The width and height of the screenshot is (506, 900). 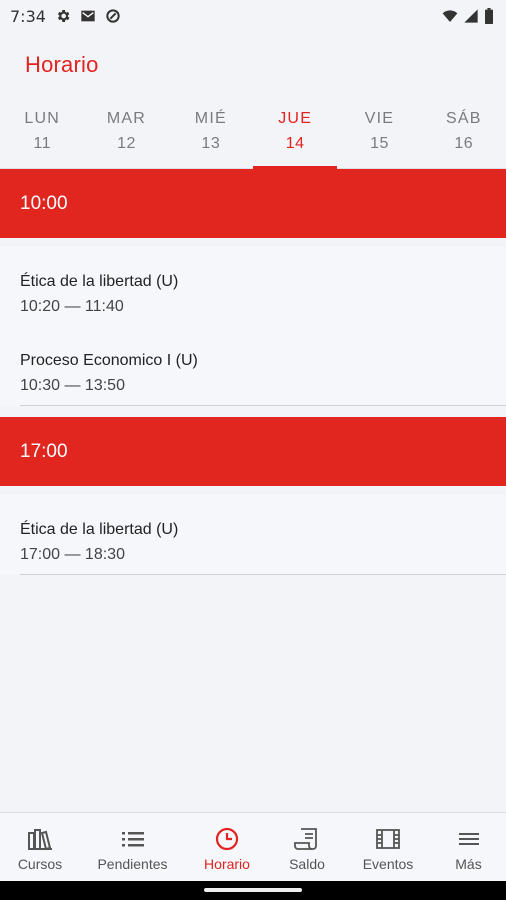 I want to click on film-icon, so click(x=388, y=839).